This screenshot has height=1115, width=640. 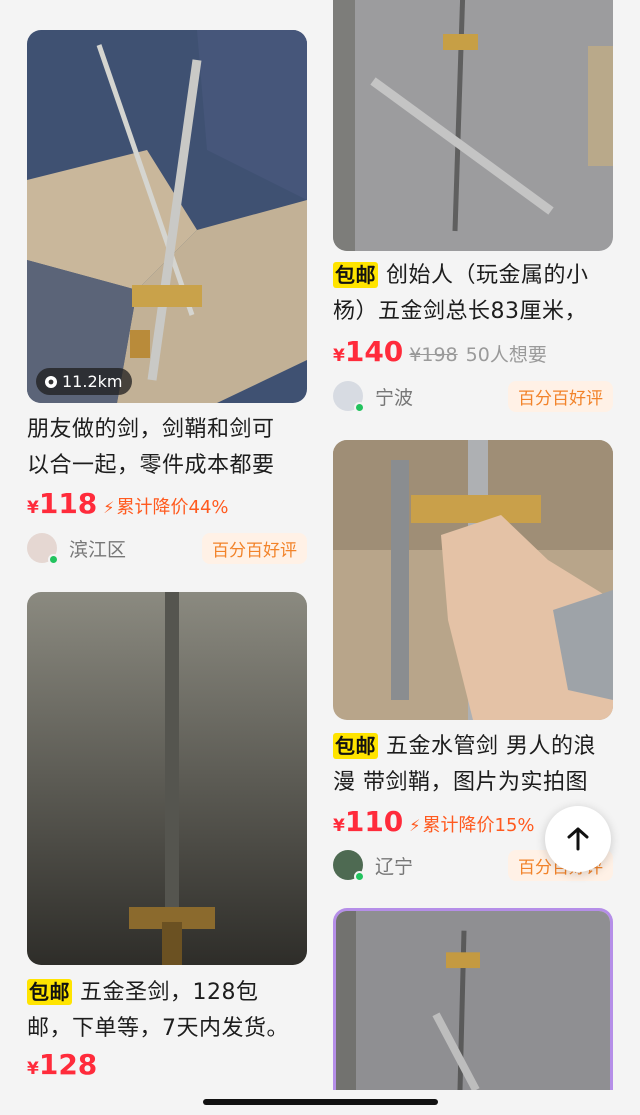 I want to click on product-title: 朋友做的剑，剑鞘和剑可 以合一起，零件成本都要, so click(x=168, y=448).